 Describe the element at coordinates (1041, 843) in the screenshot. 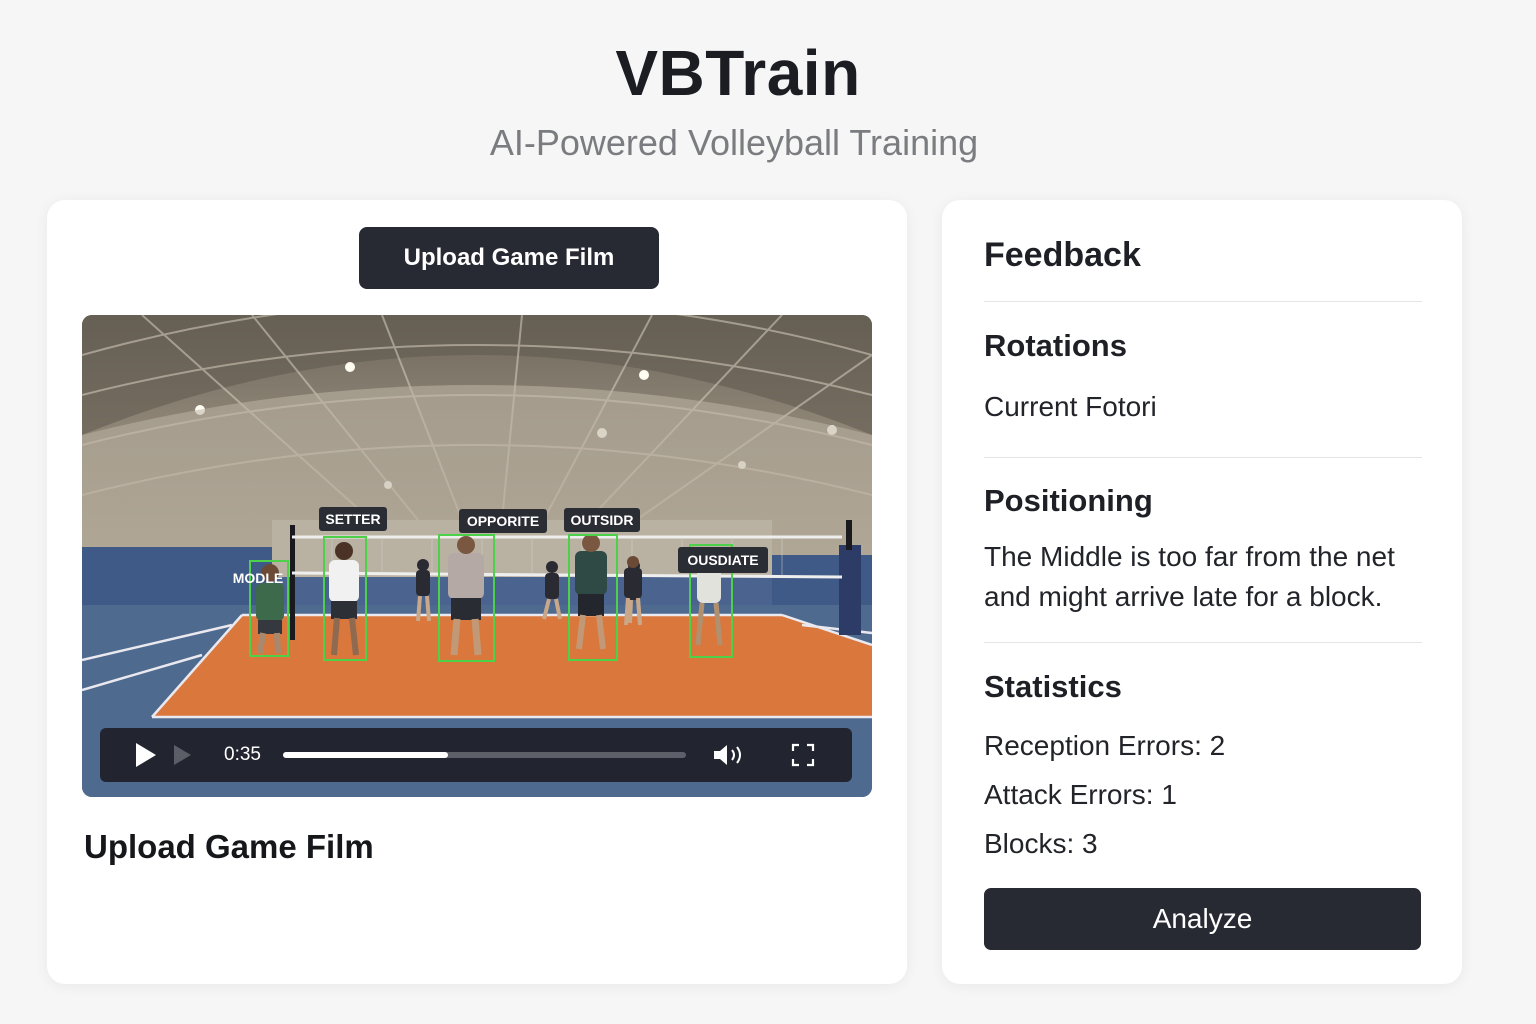

I see `stat-blocks: Blocks: 3` at that location.